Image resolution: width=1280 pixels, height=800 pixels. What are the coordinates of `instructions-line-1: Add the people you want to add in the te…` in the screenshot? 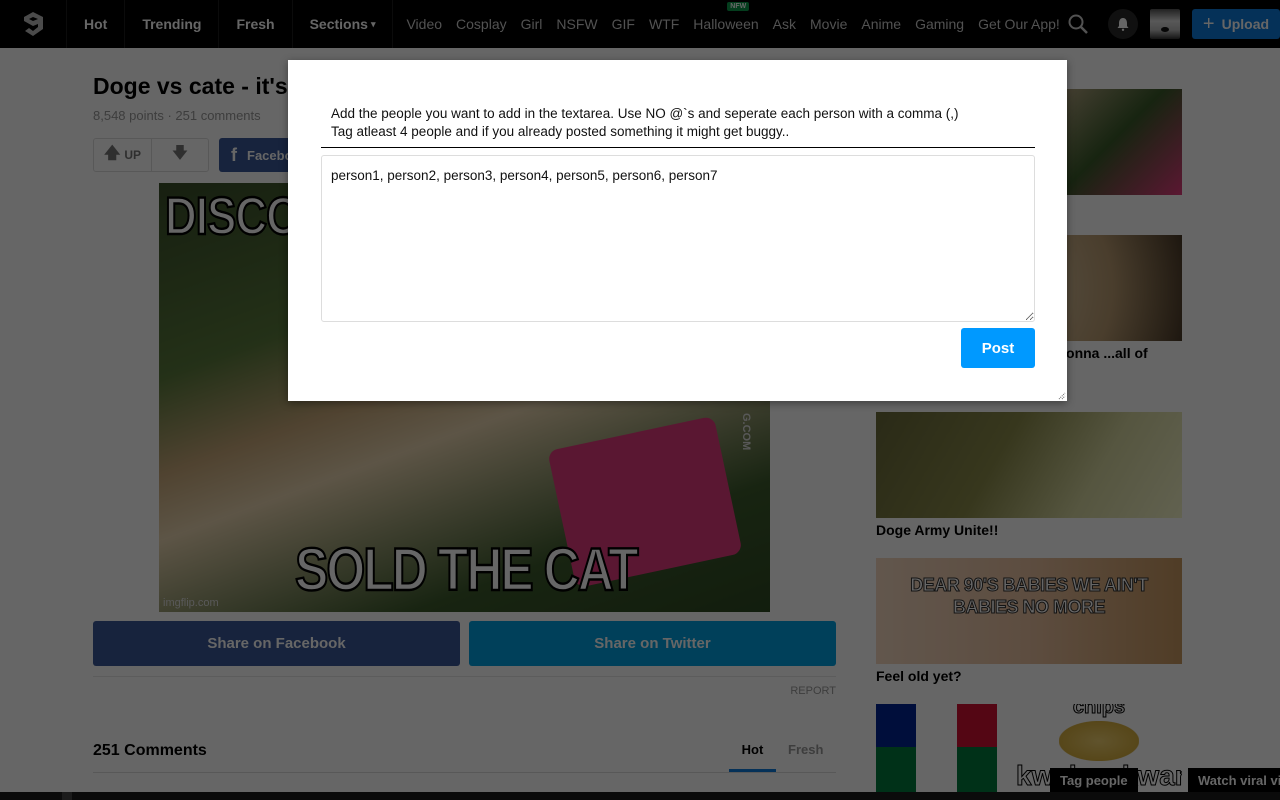 It's located at (645, 113).